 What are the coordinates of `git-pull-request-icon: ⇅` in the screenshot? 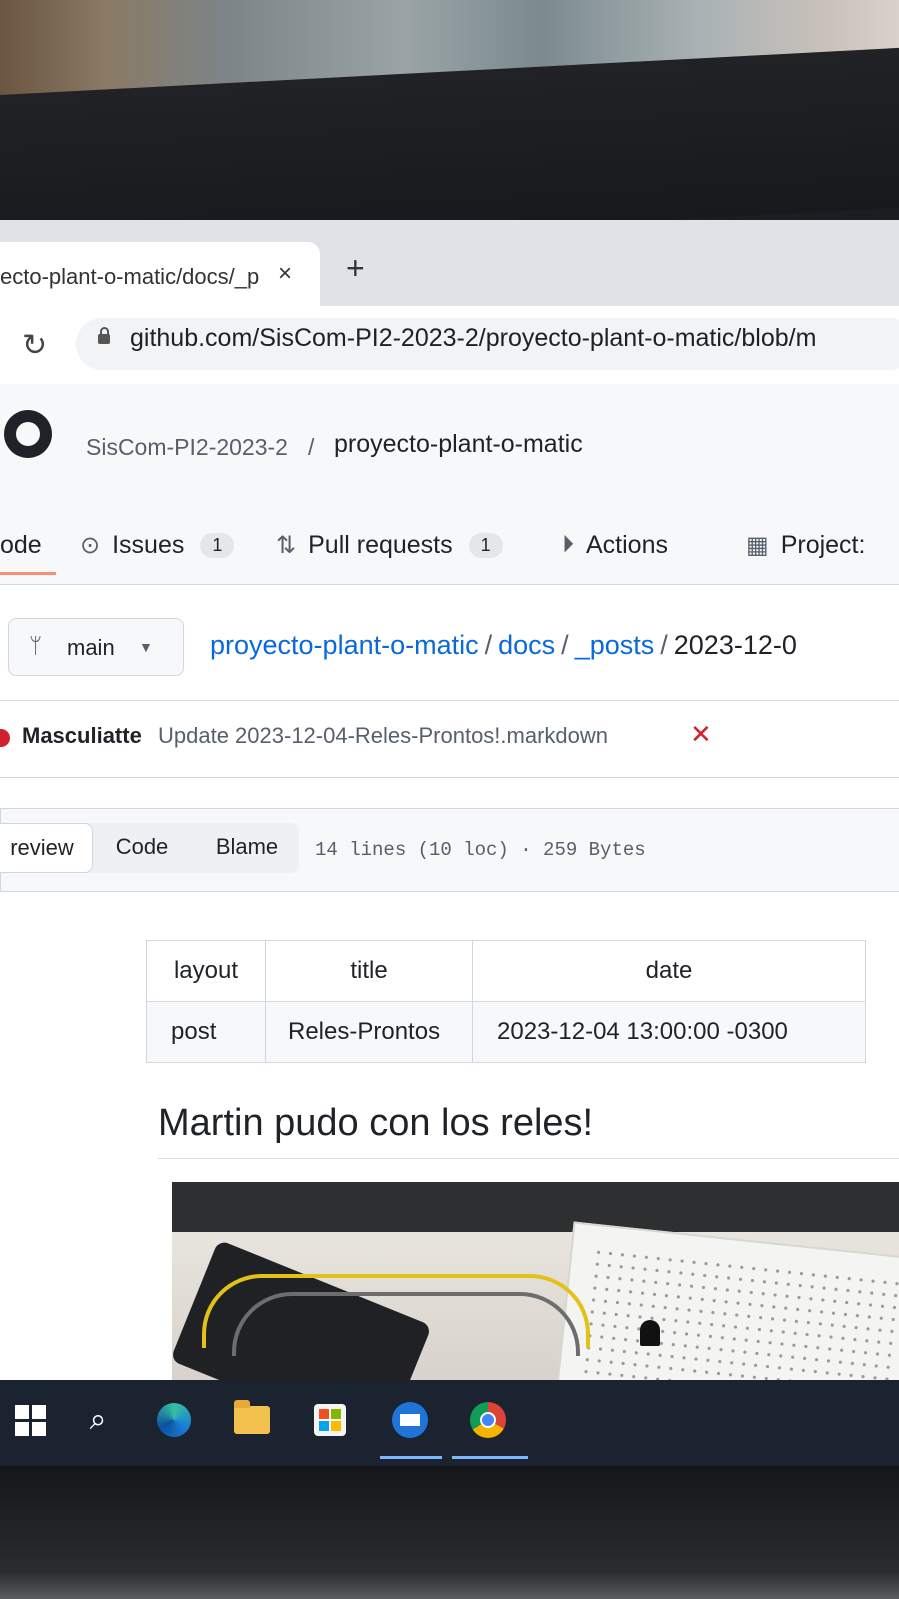 It's located at (286, 545).